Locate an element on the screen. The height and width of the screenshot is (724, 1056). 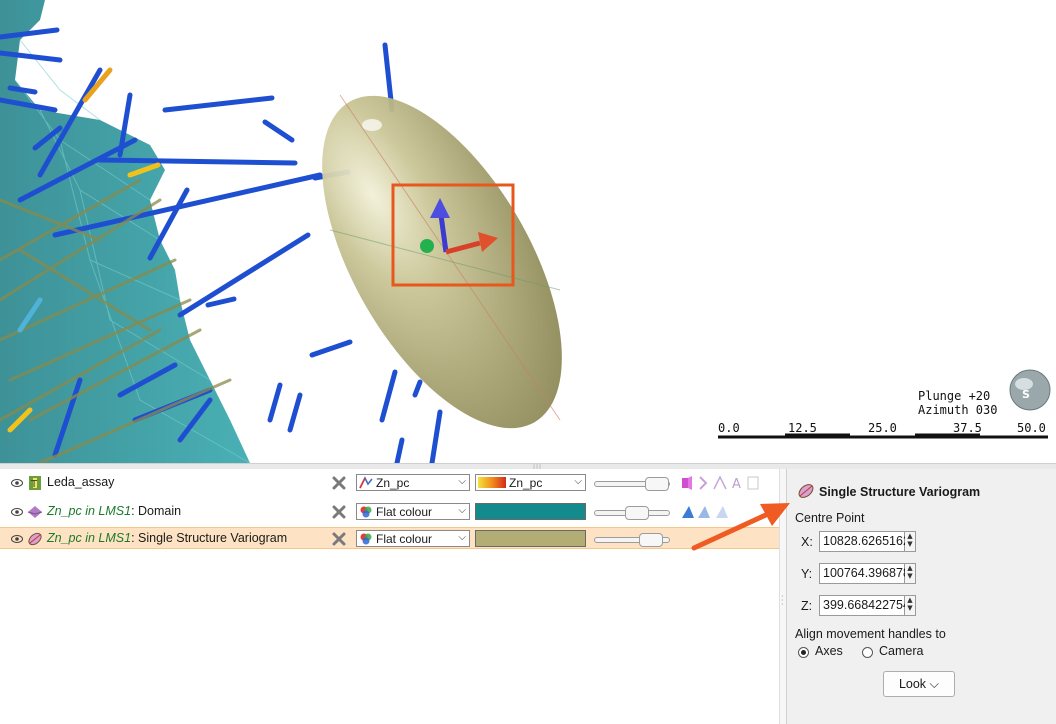
azimuth-readout: Azimuth 030 is located at coordinates (957, 410).